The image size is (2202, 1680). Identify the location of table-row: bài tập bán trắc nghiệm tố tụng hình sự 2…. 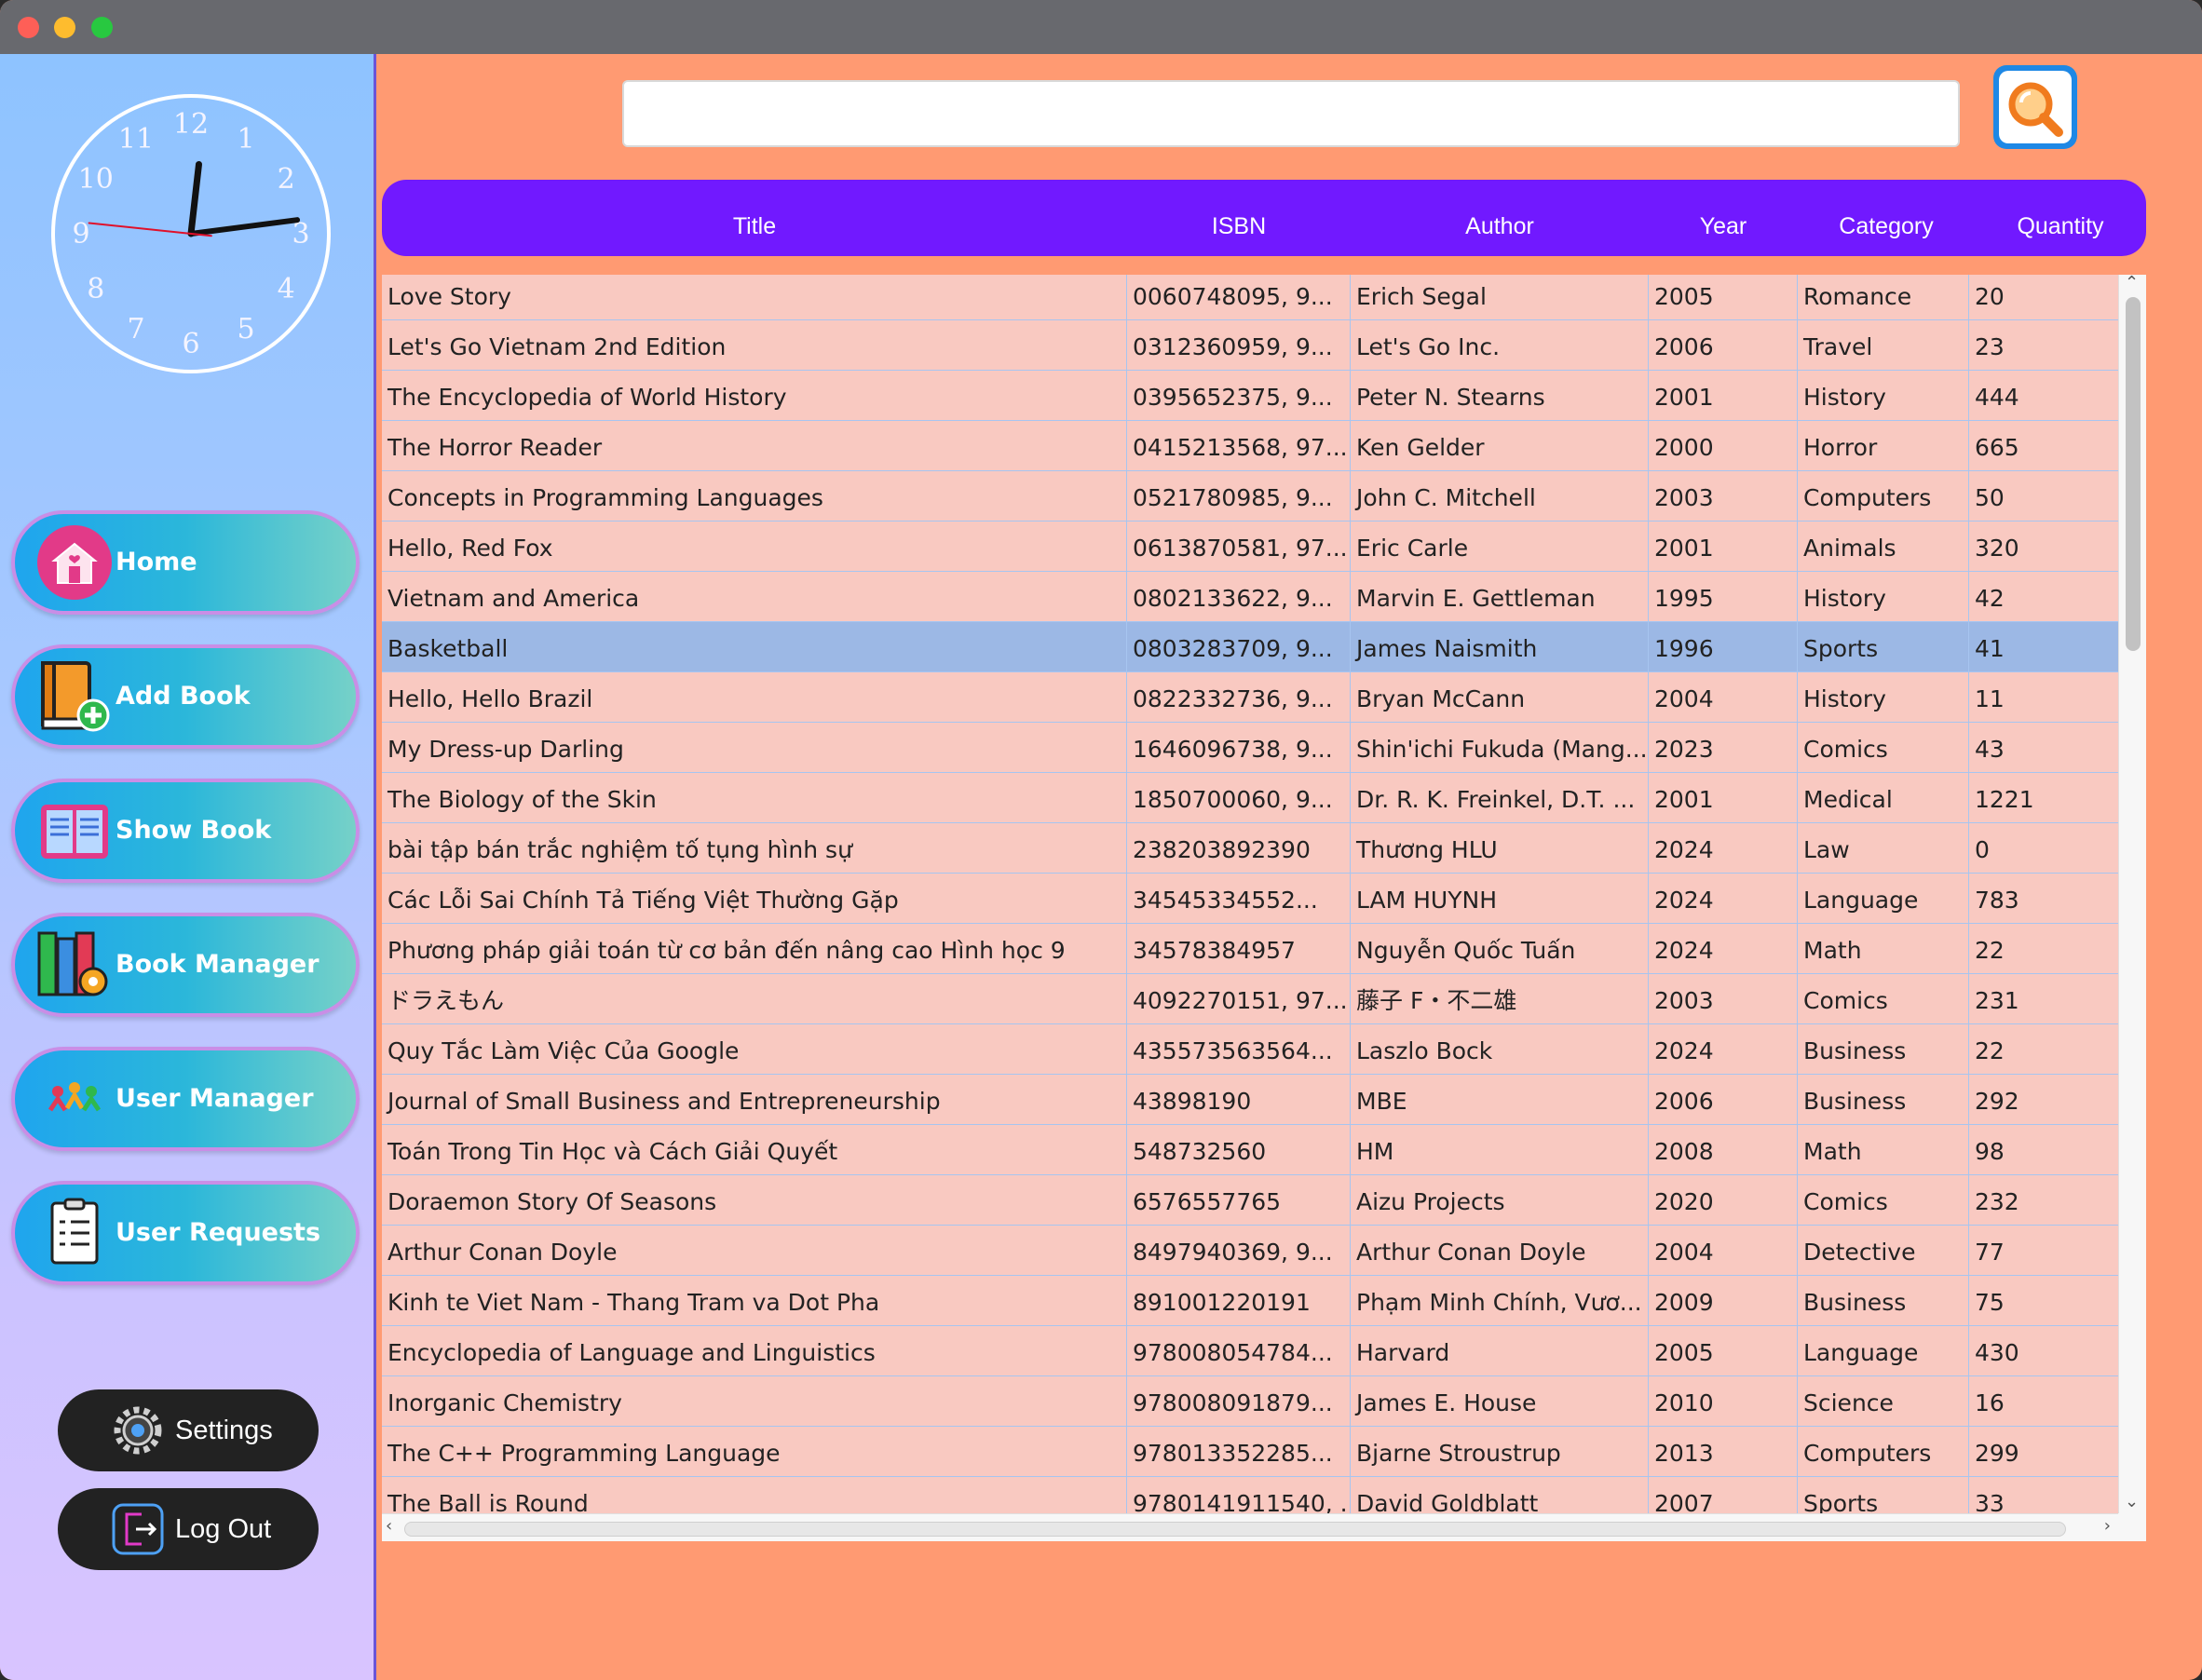
(1250, 848).